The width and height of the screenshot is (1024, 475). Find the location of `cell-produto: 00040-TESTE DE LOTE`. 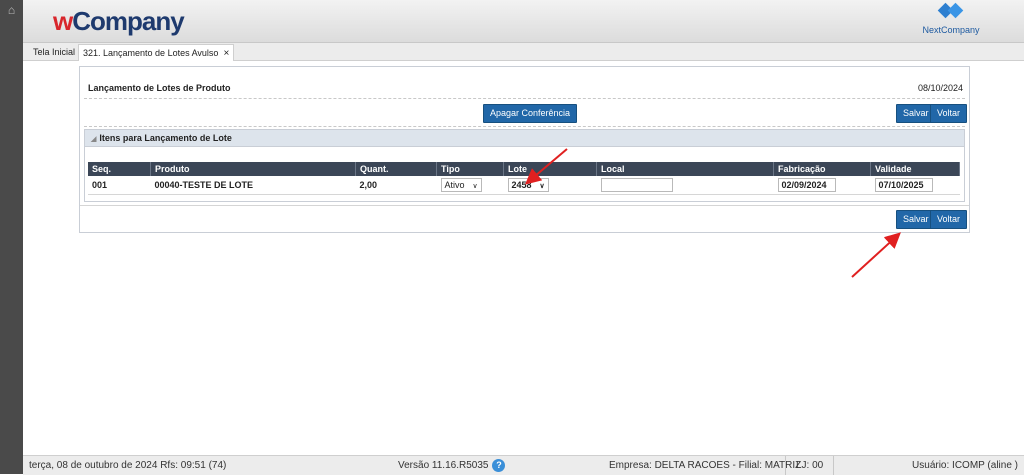

cell-produto: 00040-TESTE DE LOTE is located at coordinates (253, 185).